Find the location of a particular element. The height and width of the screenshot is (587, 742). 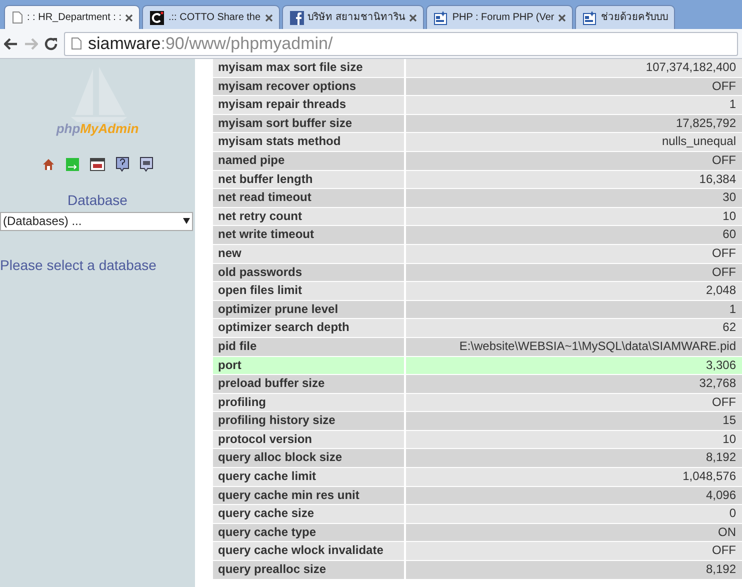

variable-name-cell: query cache size is located at coordinates (309, 514).